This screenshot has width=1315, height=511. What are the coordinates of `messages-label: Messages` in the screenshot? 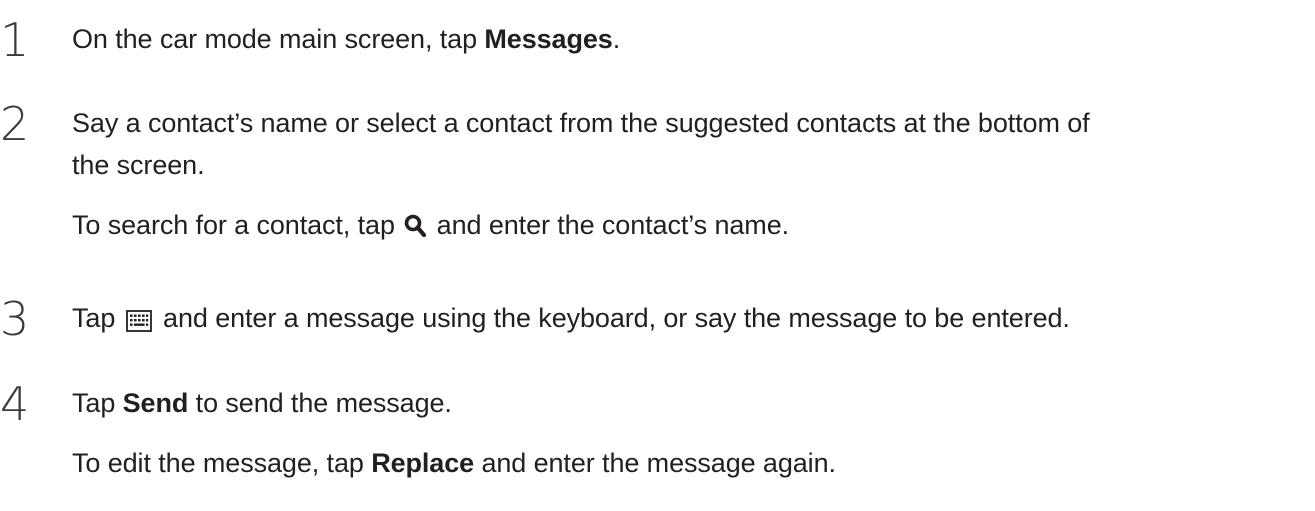 It's located at (548, 39).